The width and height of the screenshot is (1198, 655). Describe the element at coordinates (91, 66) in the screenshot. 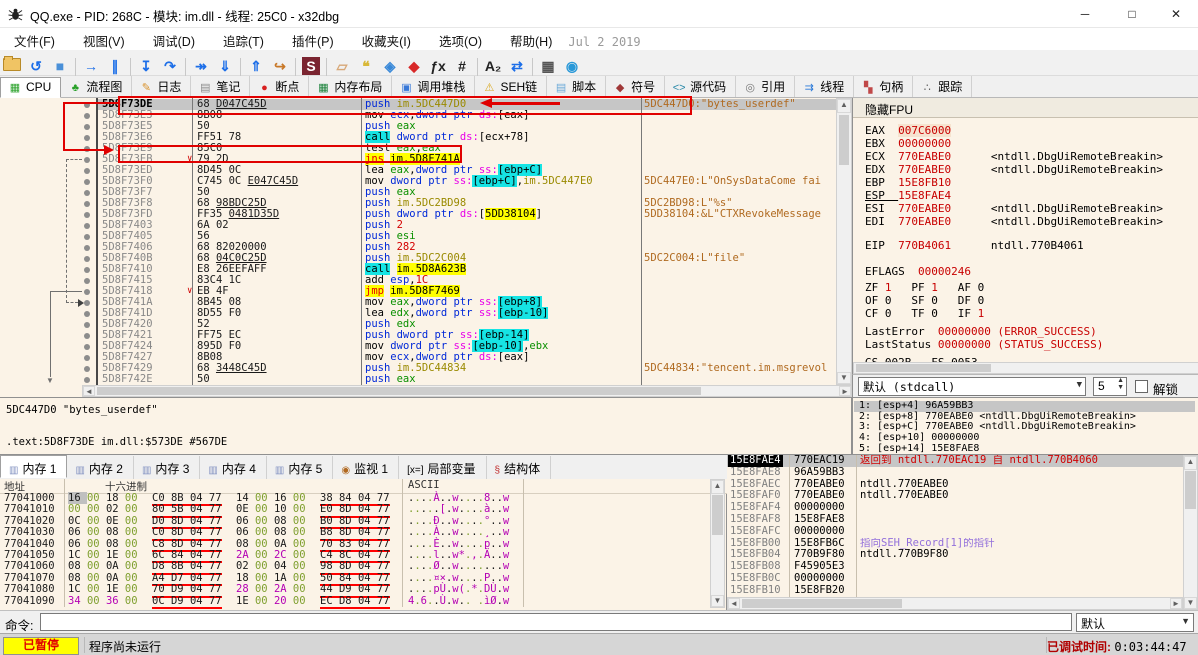

I see `run-icon: →` at that location.